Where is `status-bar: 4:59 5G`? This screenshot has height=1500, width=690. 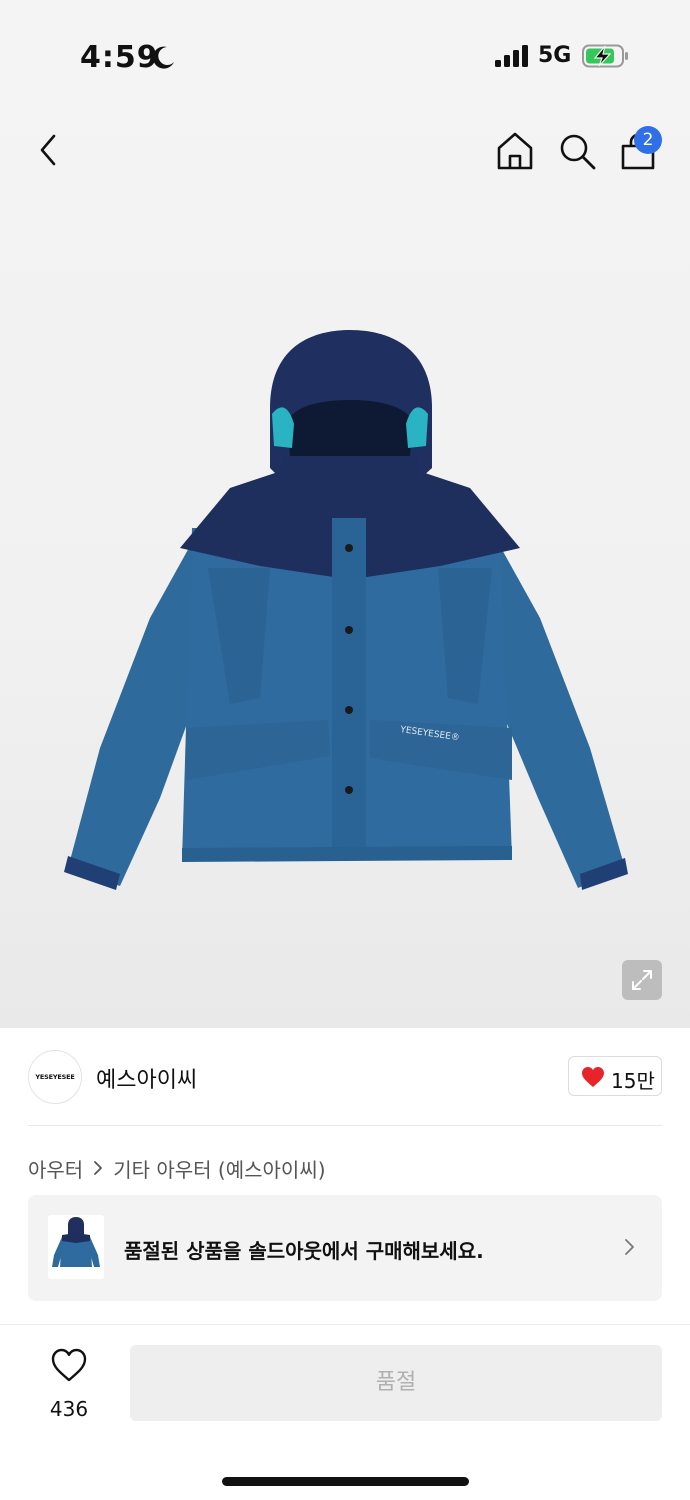
status-bar: 4:59 5G is located at coordinates (345, 55).